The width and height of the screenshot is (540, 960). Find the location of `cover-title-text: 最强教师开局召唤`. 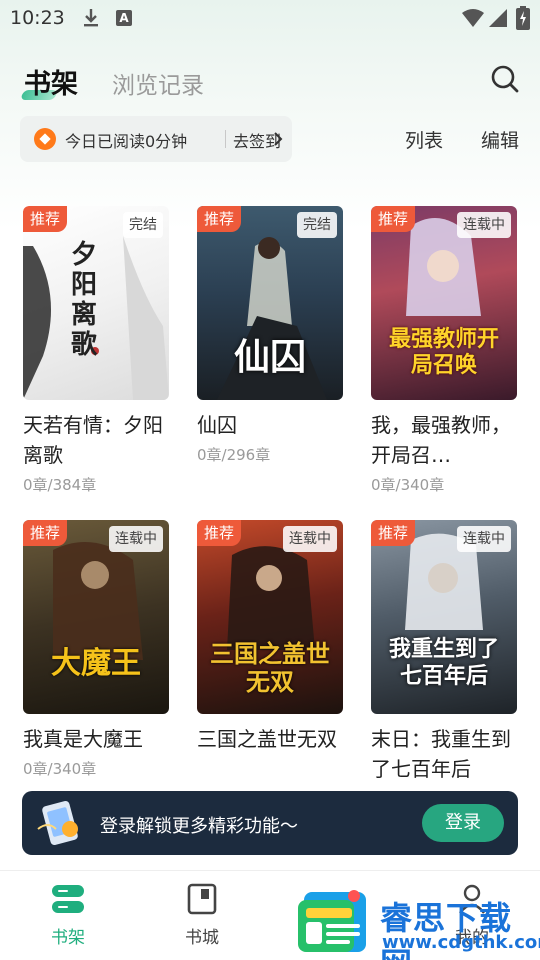

cover-title-text: 最强教师开局召唤 is located at coordinates (443, 352).